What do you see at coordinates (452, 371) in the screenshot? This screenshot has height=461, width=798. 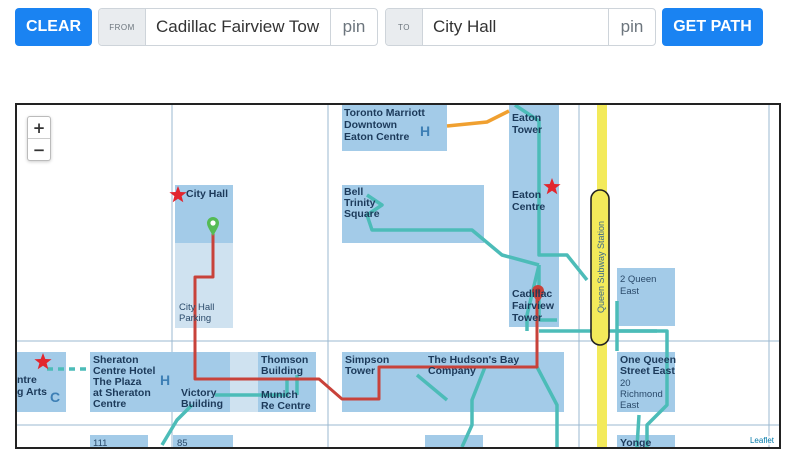 I see `label-line: Company` at bounding box center [452, 371].